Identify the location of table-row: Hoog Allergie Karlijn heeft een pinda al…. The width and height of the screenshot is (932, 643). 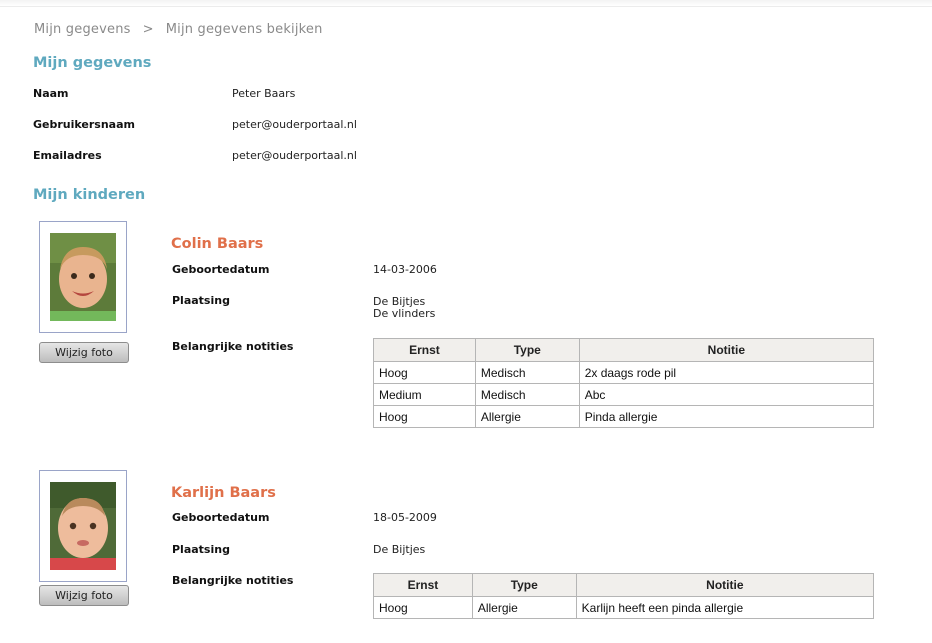
(624, 607).